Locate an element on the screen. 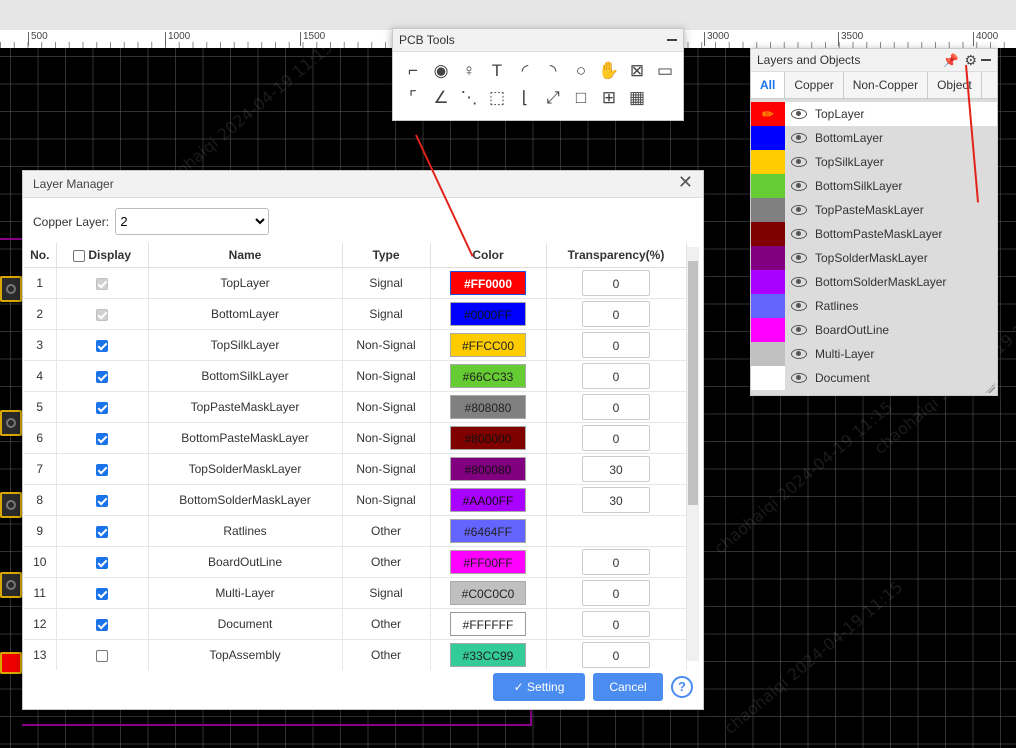 The width and height of the screenshot is (1016, 748). angle-icon: ∠ is located at coordinates (441, 97).